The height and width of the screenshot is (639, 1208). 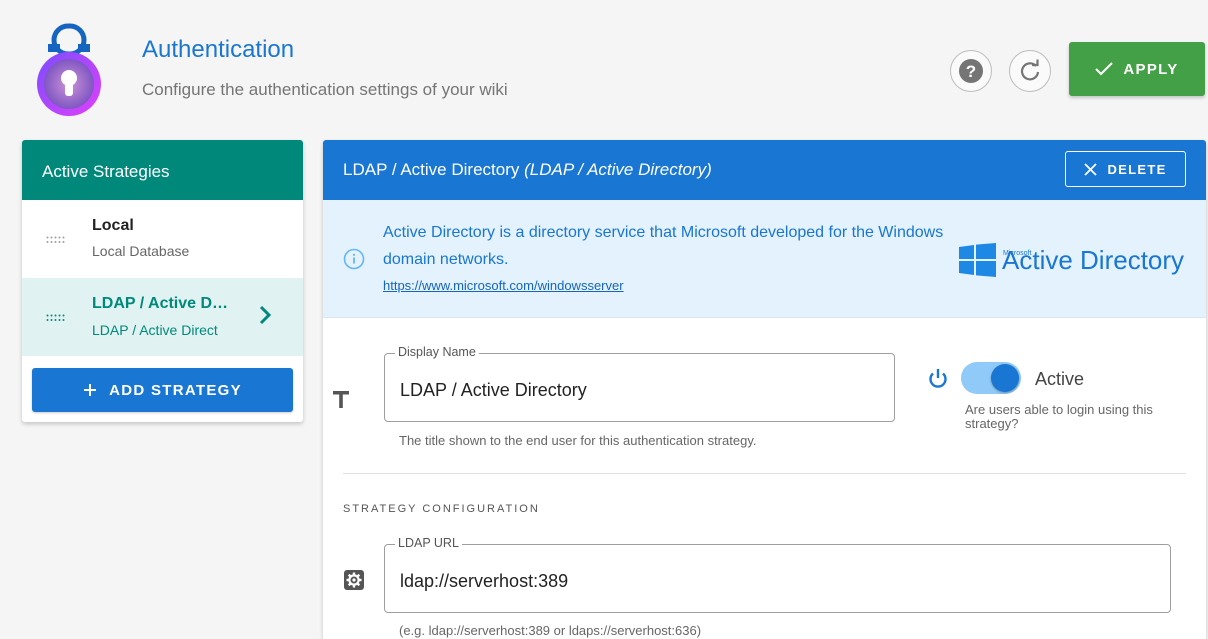 What do you see at coordinates (484, 581) in the screenshot?
I see `ldap-url-input: ldap://serverhost:389` at bounding box center [484, 581].